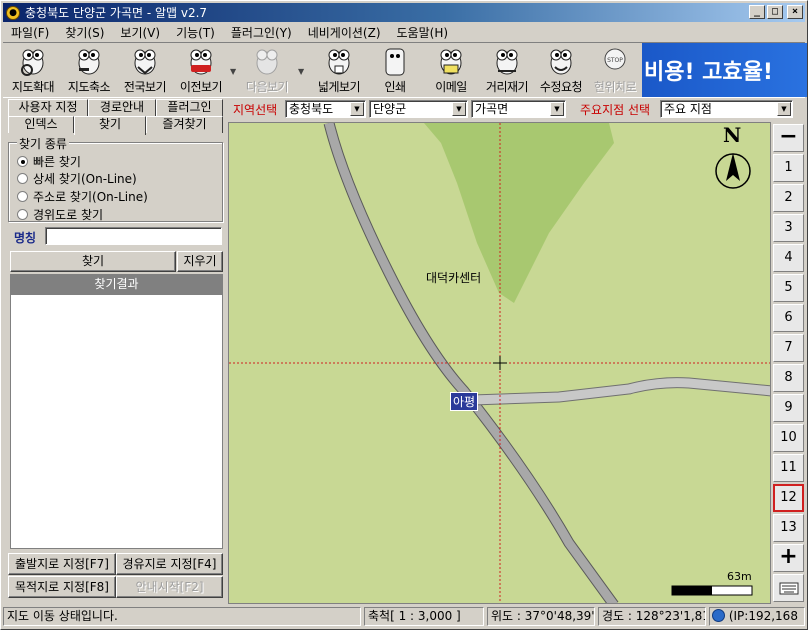 Image resolution: width=808 pixels, height=630 pixels. I want to click on zoom-level-13: 13, so click(788, 528).